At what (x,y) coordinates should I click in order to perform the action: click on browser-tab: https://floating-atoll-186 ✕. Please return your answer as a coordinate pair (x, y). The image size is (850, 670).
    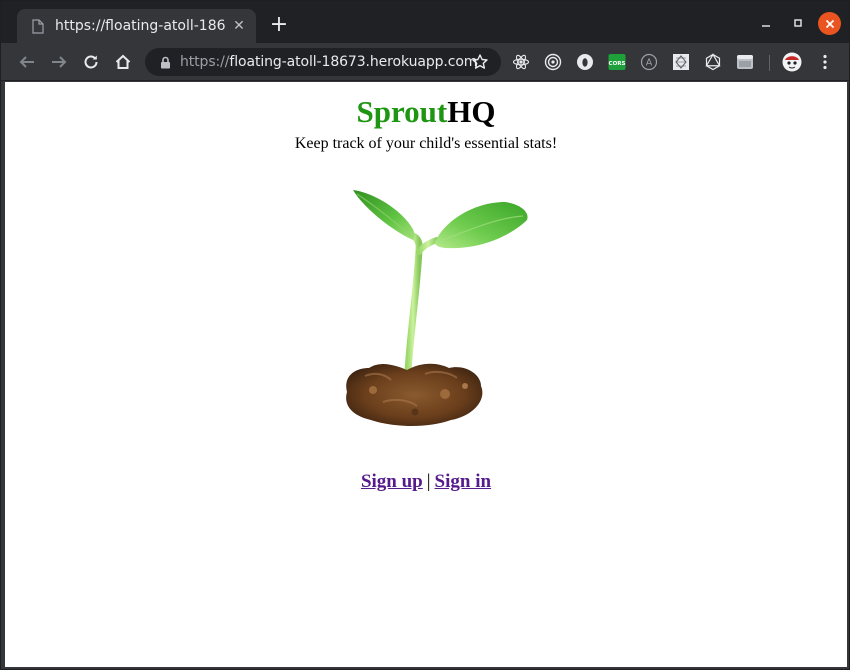
    Looking at the image, I should click on (136, 26).